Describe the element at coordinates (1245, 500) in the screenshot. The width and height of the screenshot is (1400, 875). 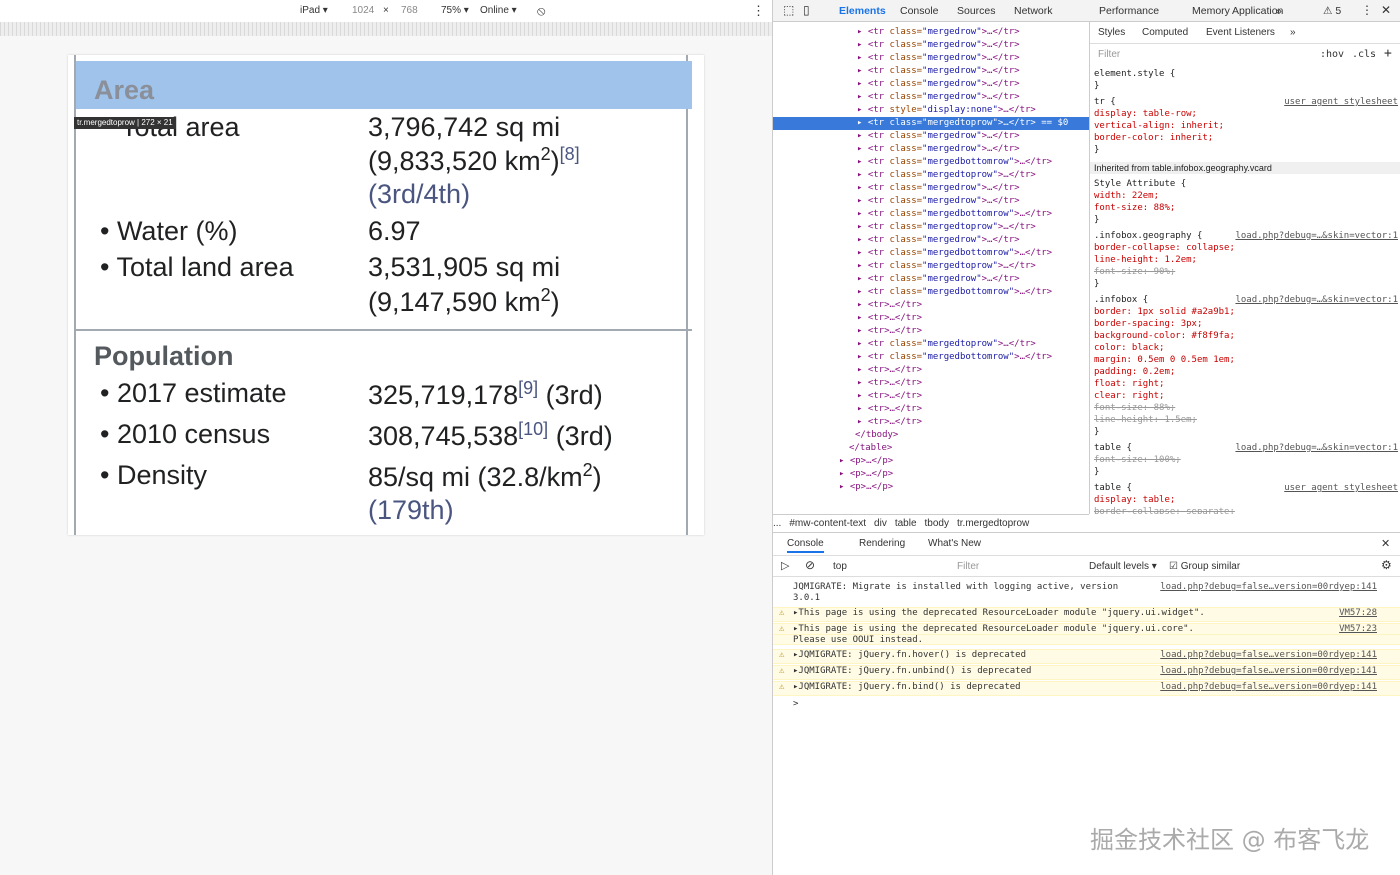
I see `style-line: display: table;` at that location.